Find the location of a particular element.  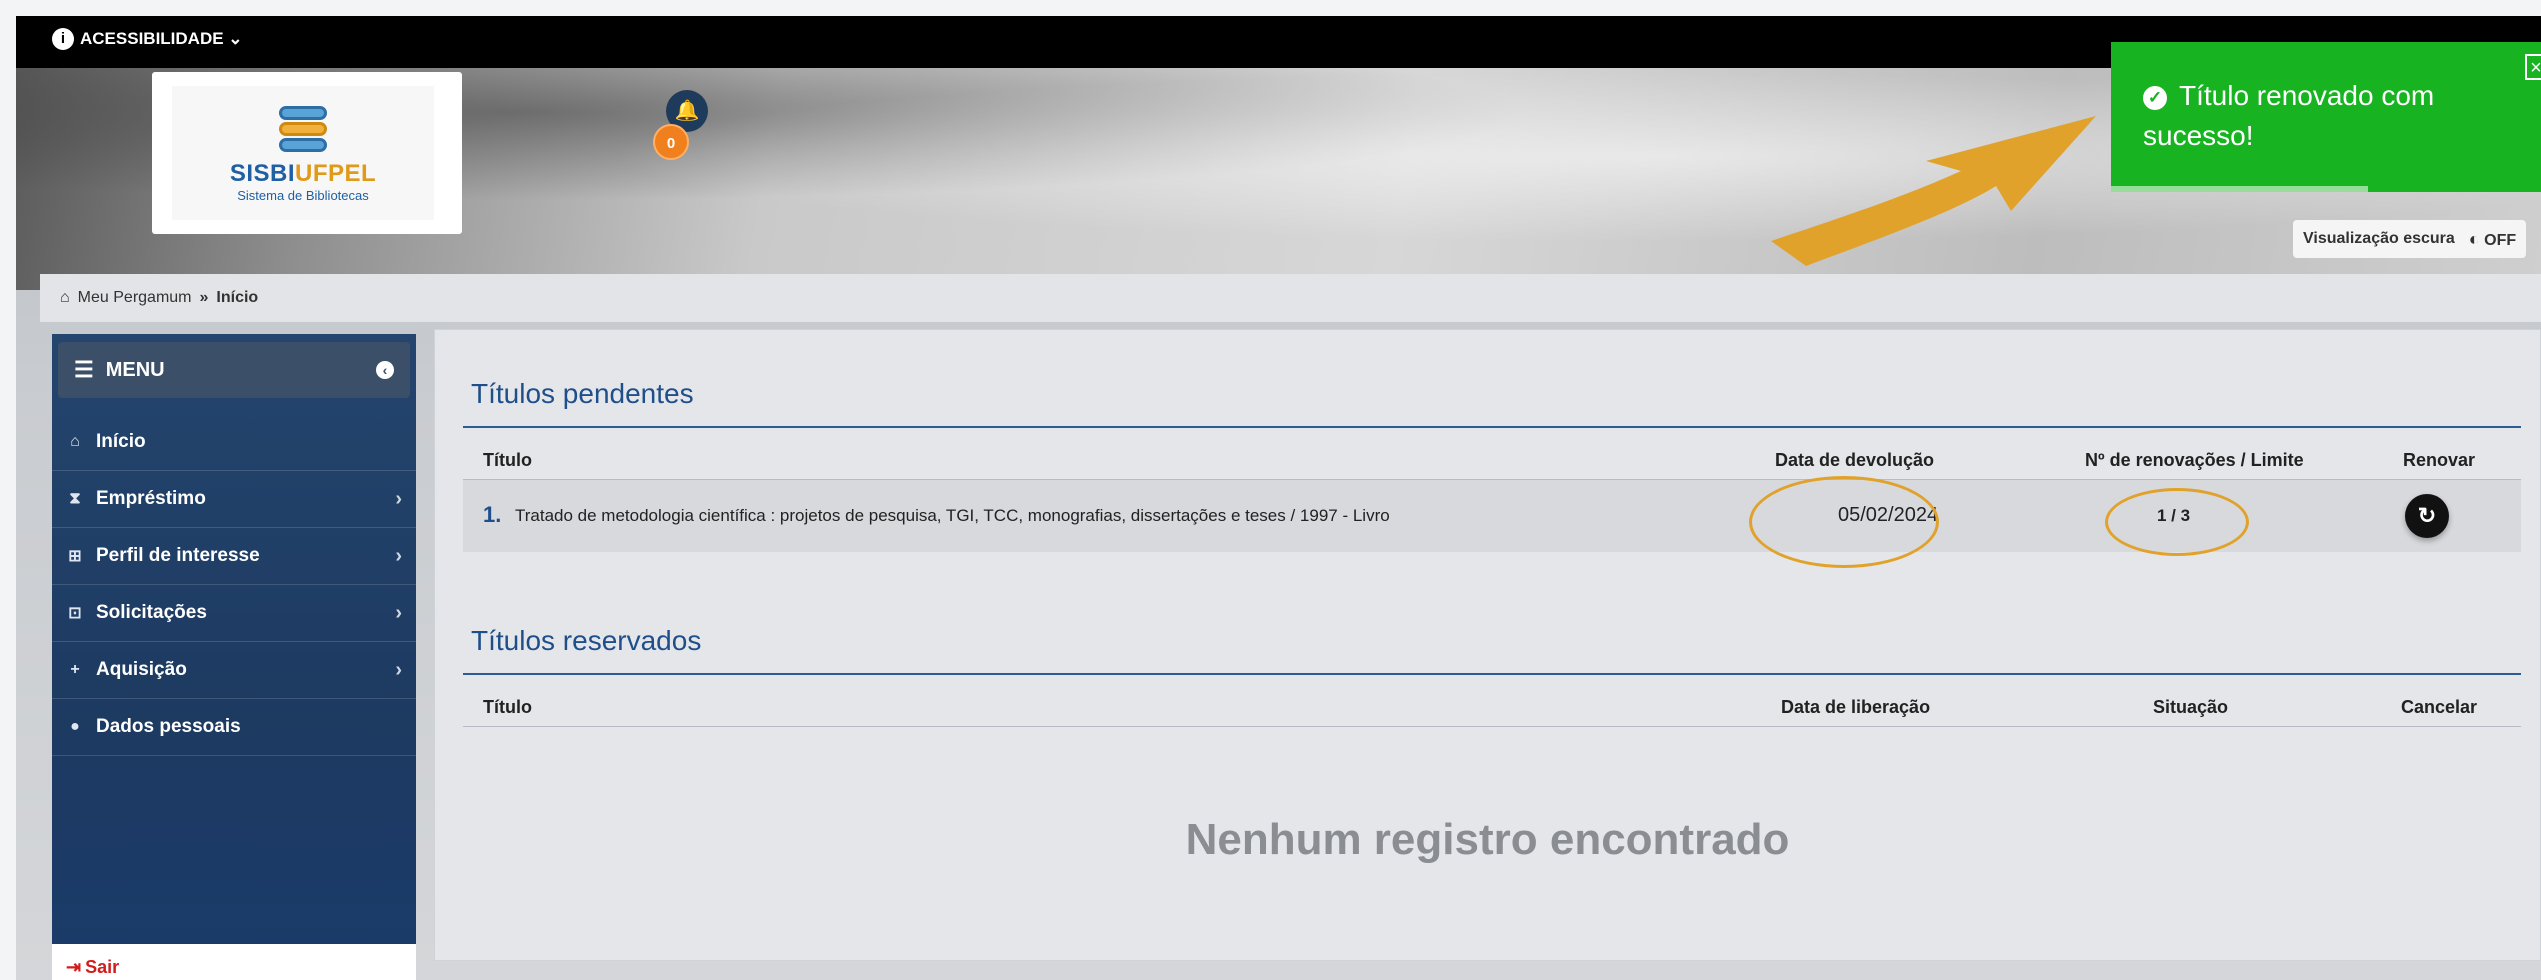

check-circle-icon: ✓ is located at coordinates (2155, 98).